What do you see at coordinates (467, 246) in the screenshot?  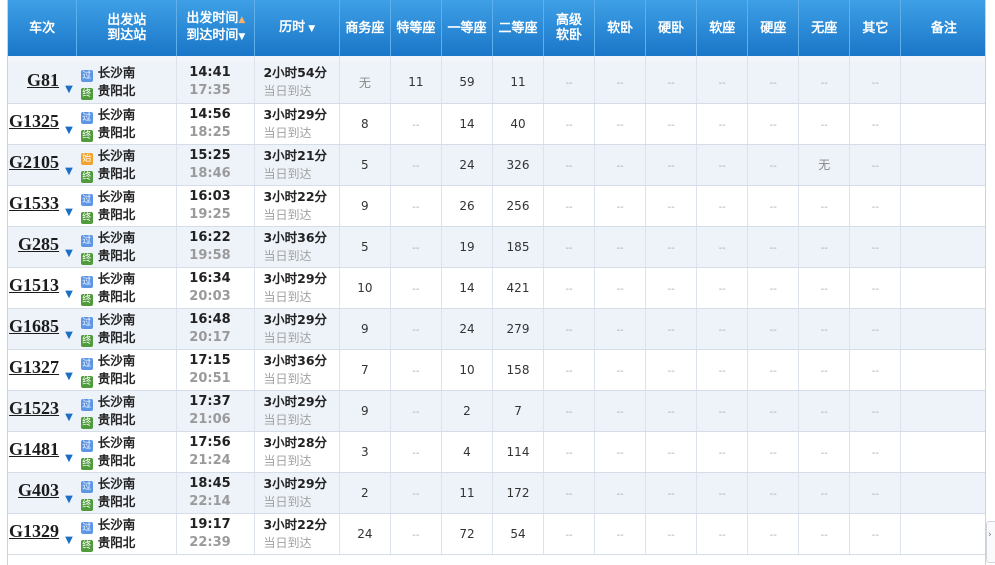 I see `seat-first-count: 19` at bounding box center [467, 246].